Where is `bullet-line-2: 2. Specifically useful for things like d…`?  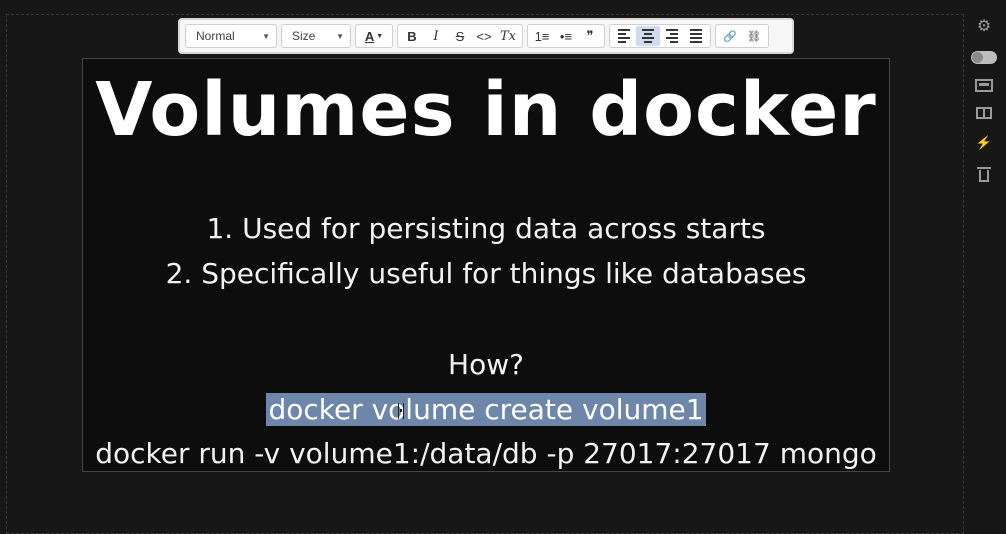 bullet-line-2: 2. Specifically useful for things like d… is located at coordinates (486, 273).